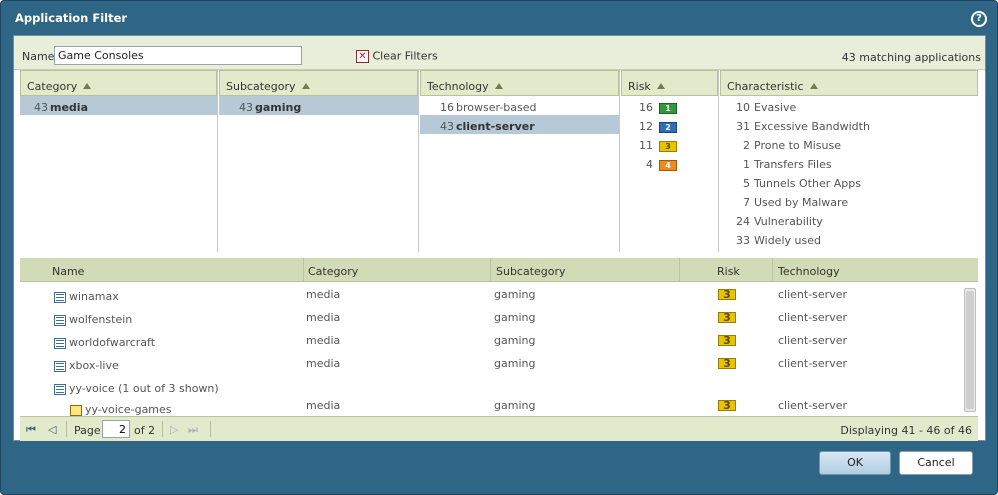  Describe the element at coordinates (746, 202) in the screenshot. I see `characteristic-item-count: 7` at that location.